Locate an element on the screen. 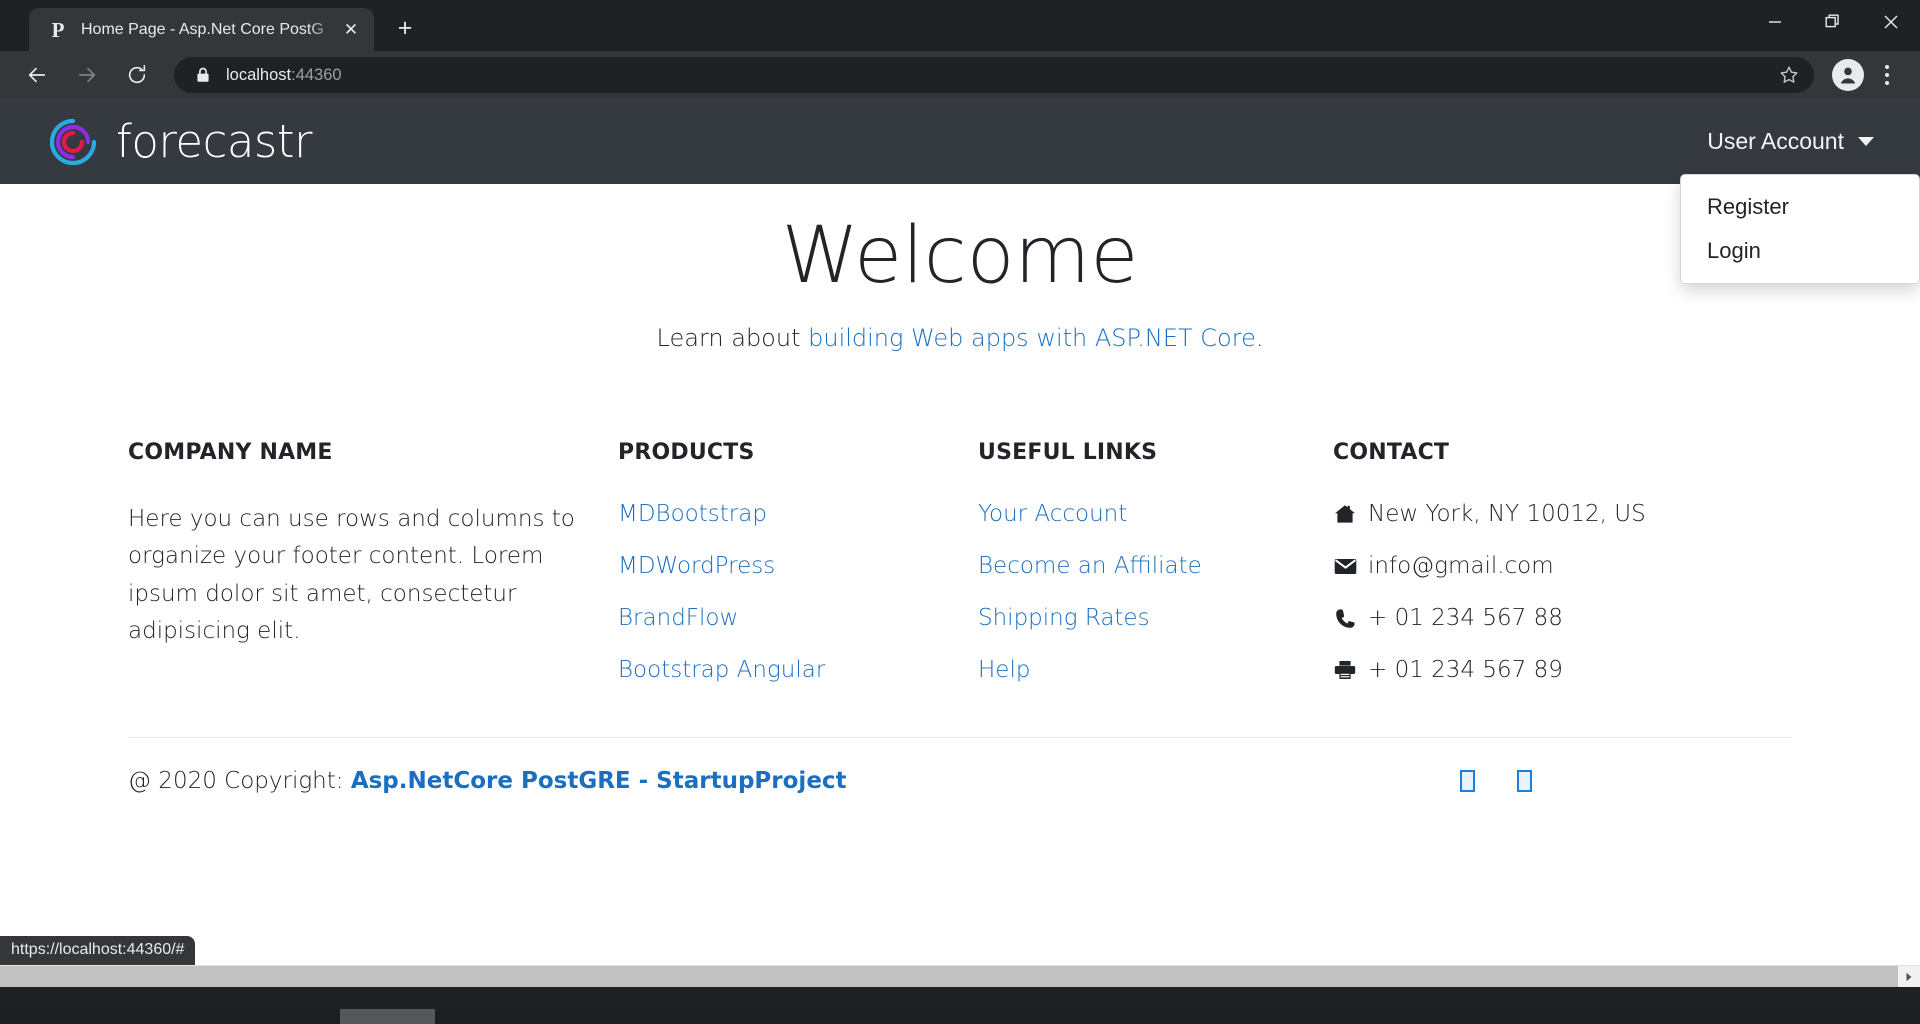 Image resolution: width=1920 pixels, height=1024 pixels. copyright-prefix: @ 2020 Copyright: is located at coordinates (239, 781).